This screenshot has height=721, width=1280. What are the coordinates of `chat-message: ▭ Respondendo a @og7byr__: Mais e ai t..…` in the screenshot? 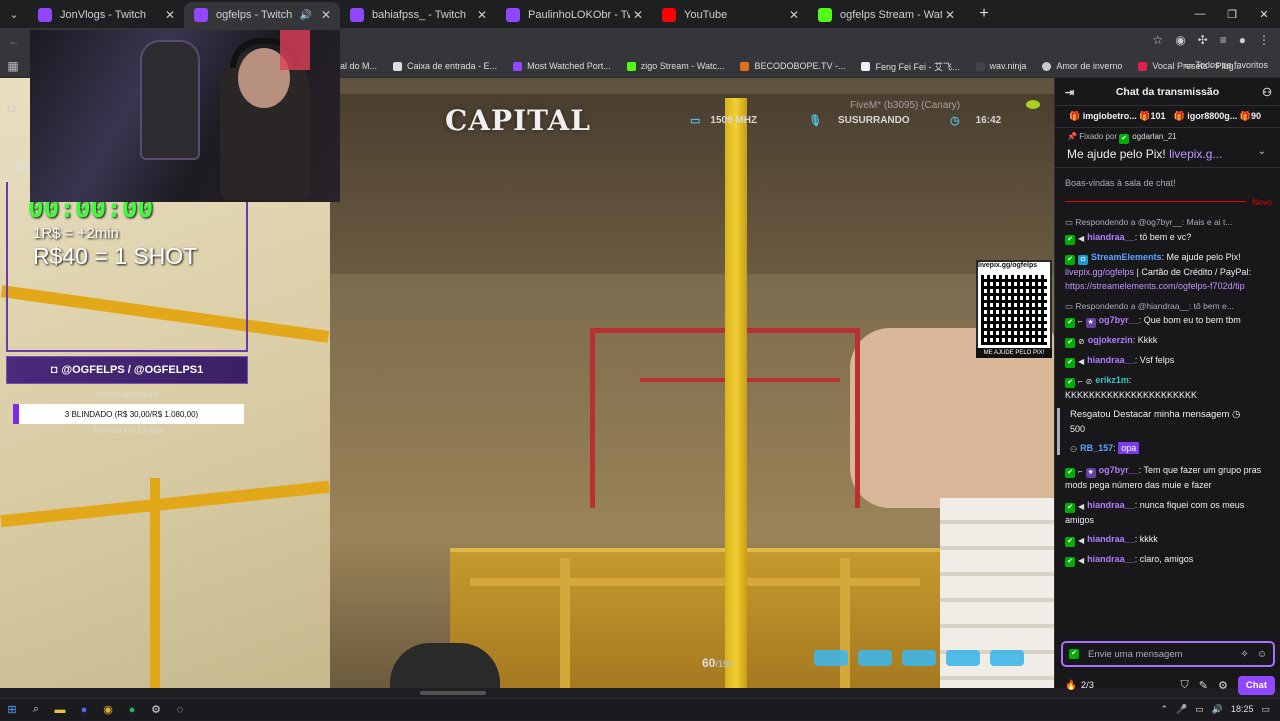 It's located at (1168, 230).